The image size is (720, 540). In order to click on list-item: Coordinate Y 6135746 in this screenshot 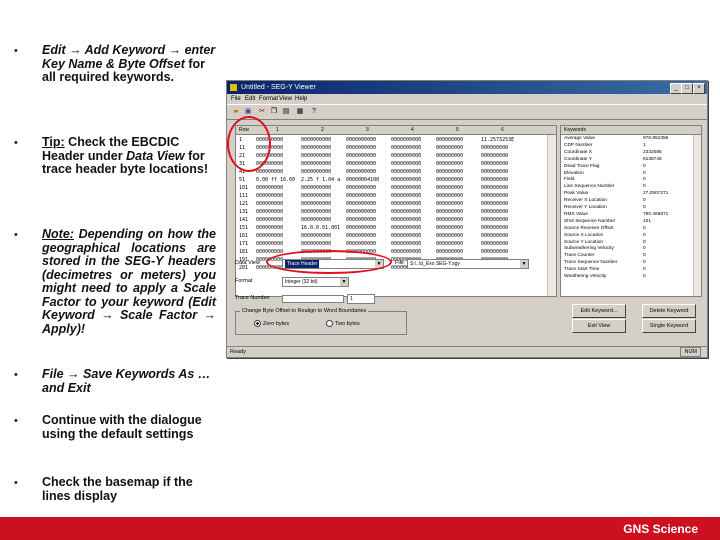, I will do `click(631, 160)`.